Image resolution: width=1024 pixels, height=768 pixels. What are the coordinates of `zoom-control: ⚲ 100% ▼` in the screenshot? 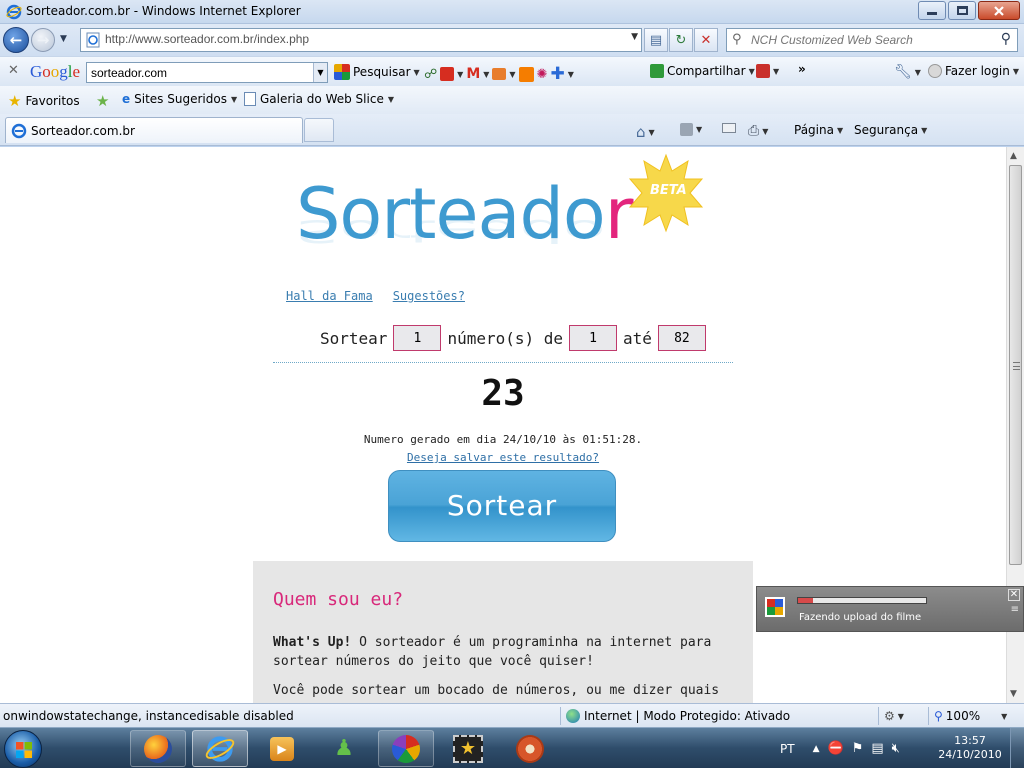 It's located at (970, 716).